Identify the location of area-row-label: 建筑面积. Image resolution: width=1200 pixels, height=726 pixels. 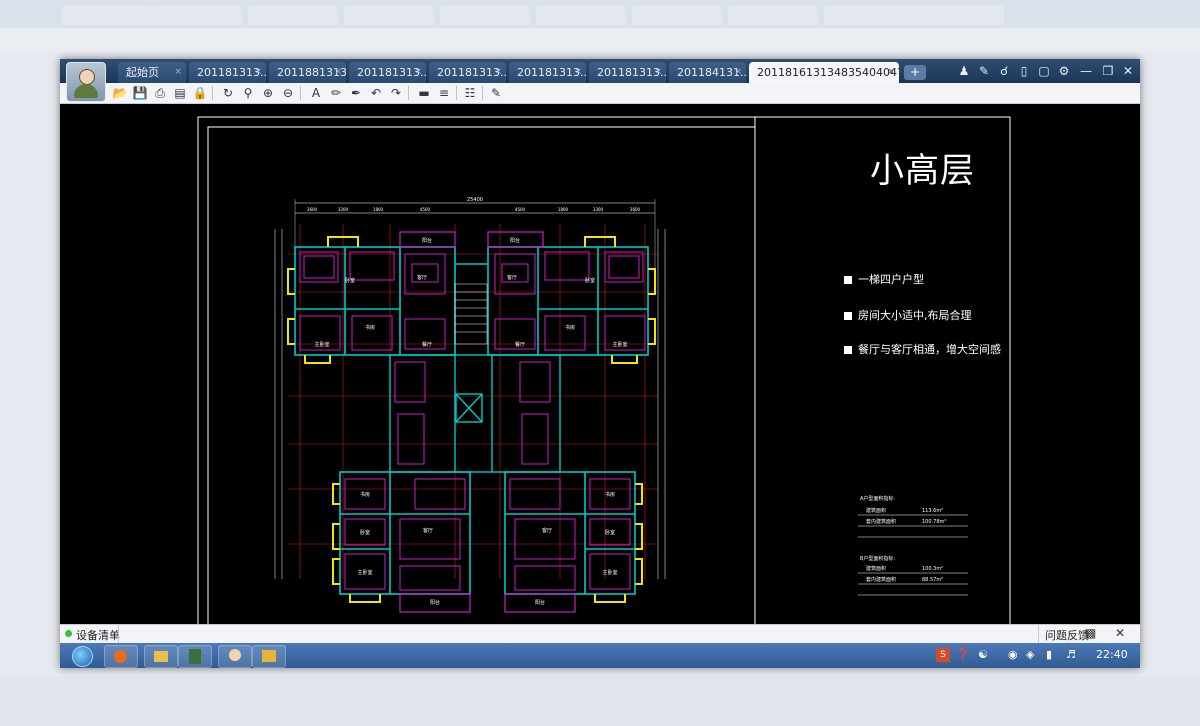
(876, 568).